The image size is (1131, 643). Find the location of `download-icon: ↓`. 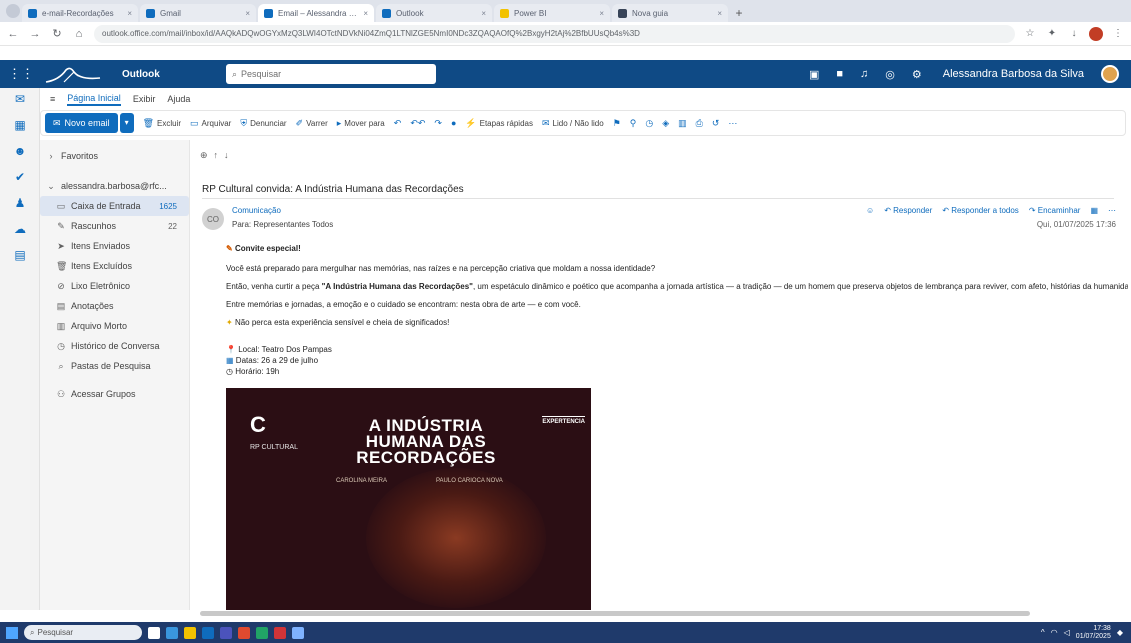

download-icon: ↓ is located at coordinates (1074, 34).